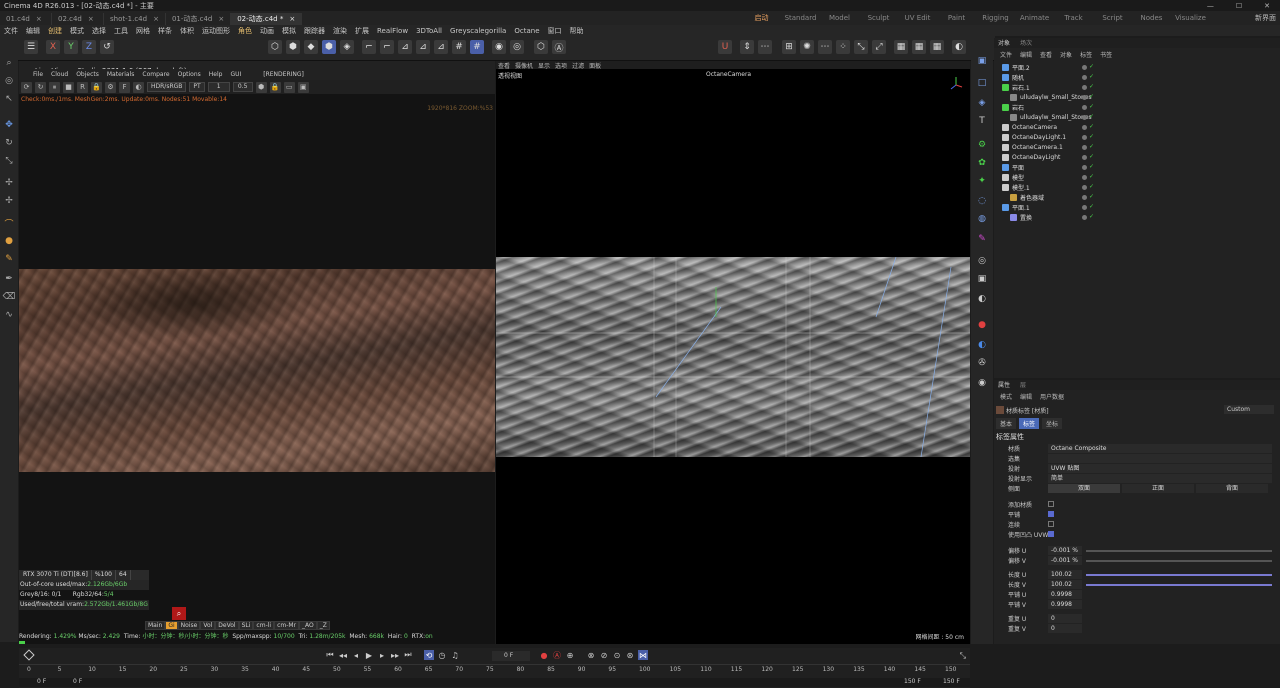 The height and width of the screenshot is (688, 1280). I want to click on menu-item: 帮助, so click(577, 31).